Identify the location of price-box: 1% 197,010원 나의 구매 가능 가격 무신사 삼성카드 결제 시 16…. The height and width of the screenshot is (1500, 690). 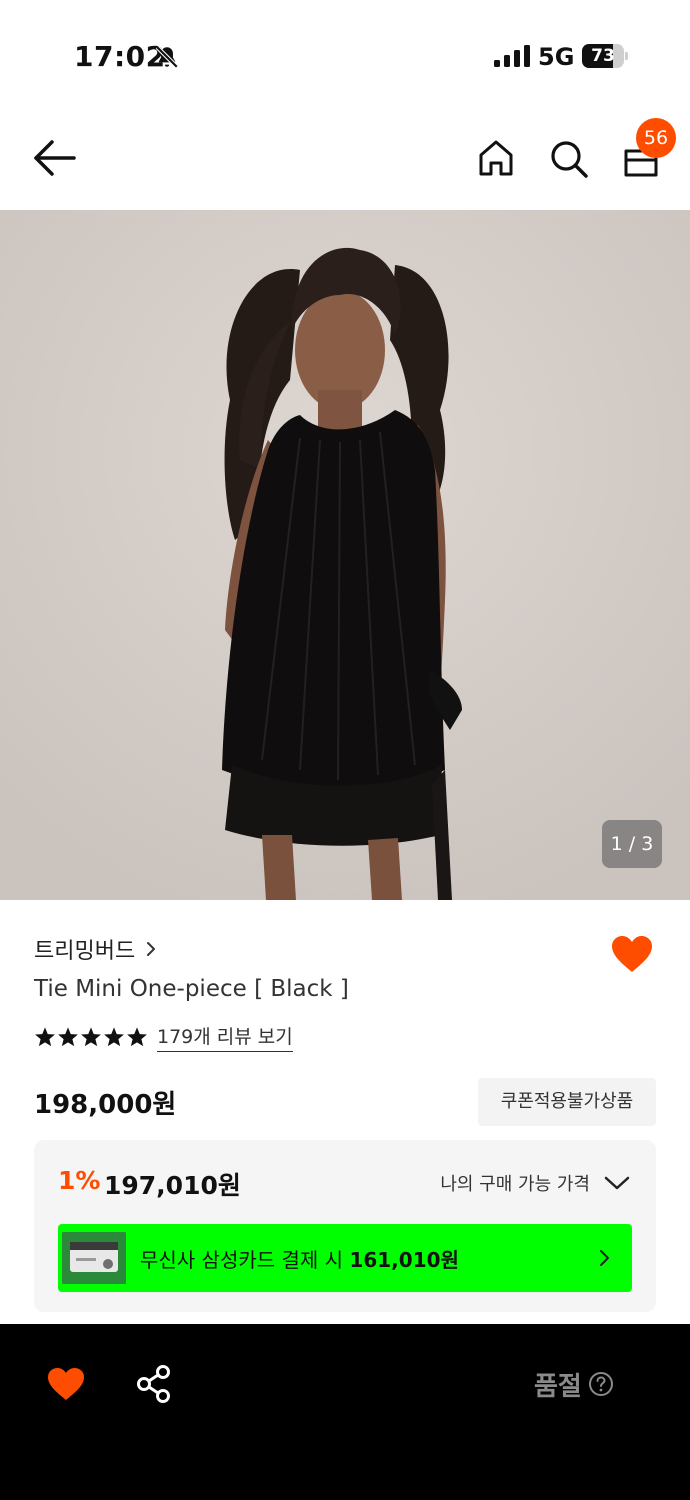
(345, 1226).